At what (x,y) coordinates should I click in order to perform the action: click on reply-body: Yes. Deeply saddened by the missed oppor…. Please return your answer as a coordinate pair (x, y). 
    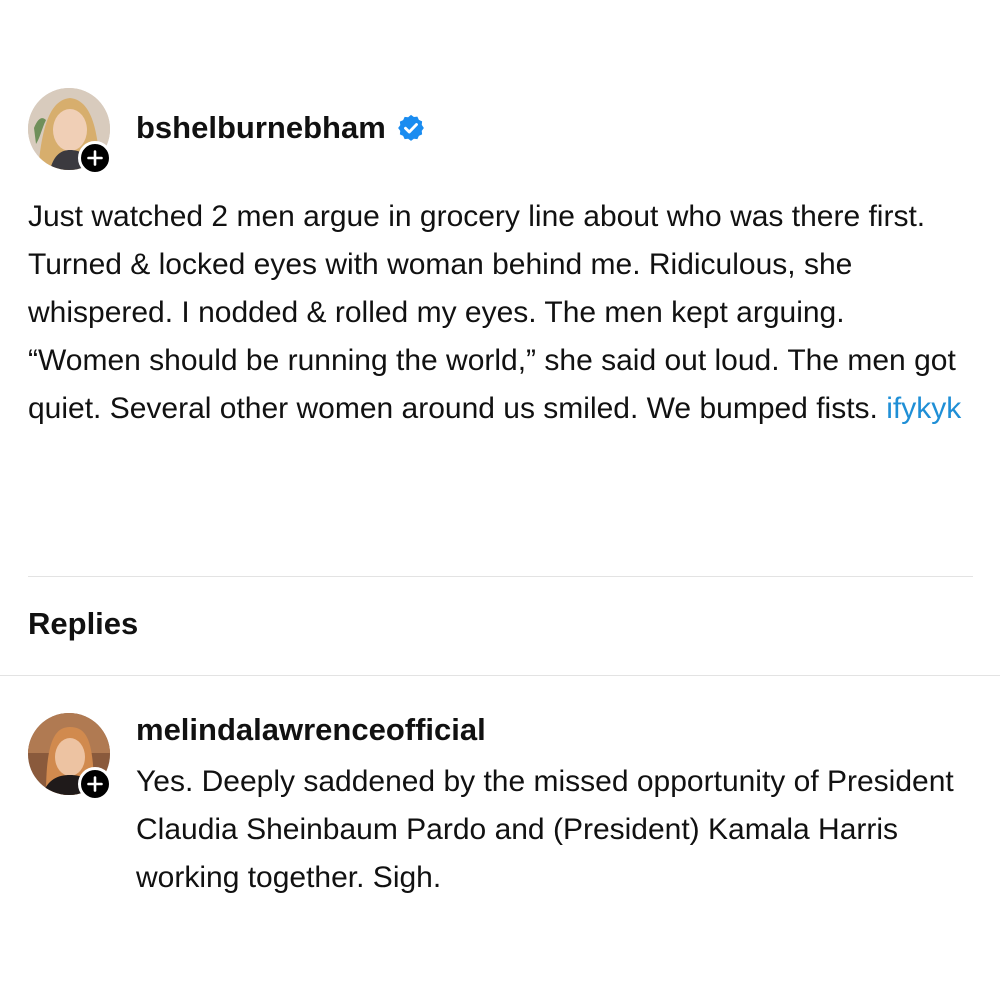
    Looking at the image, I should click on (545, 829).